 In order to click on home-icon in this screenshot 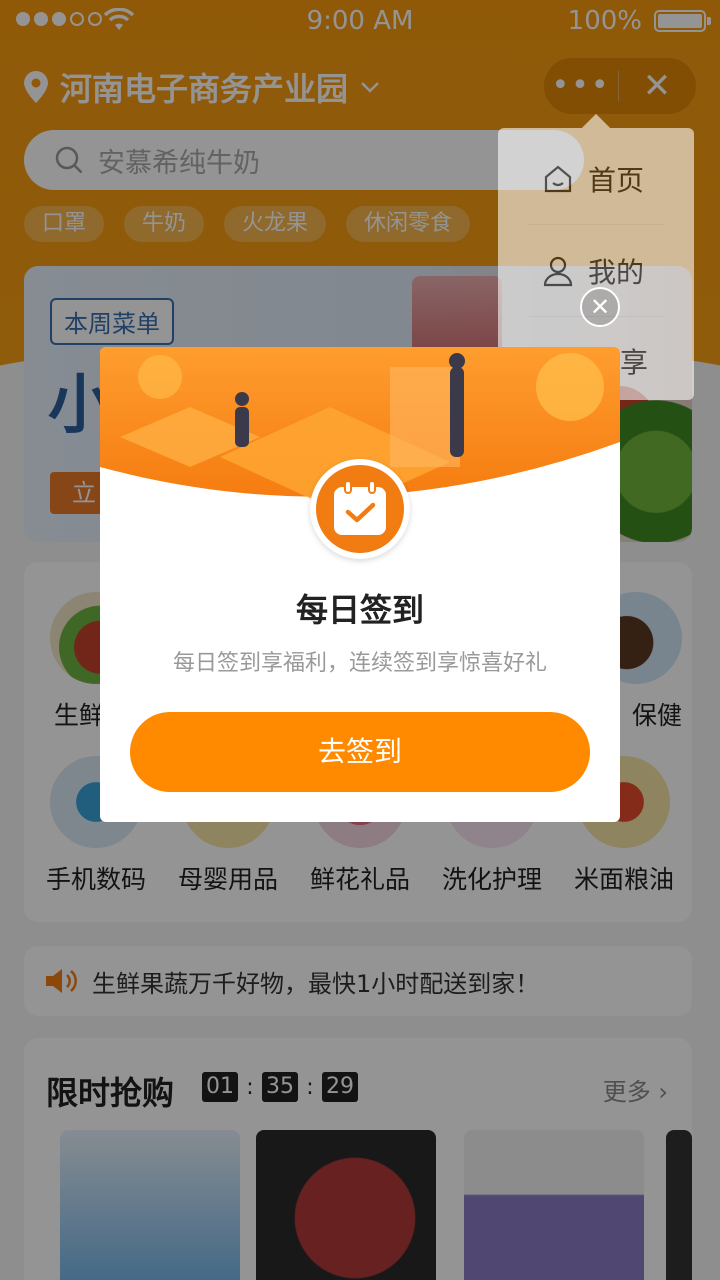, I will do `click(558, 179)`.